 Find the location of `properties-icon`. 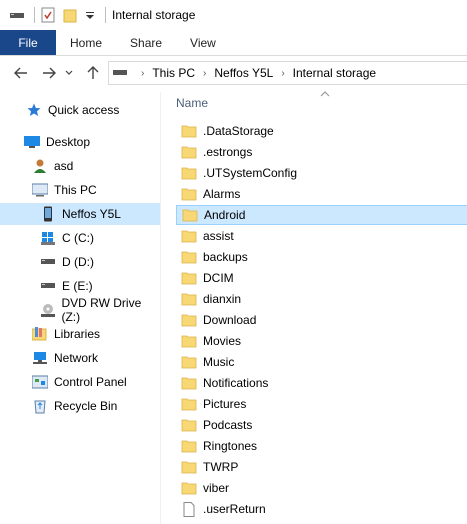

properties-icon is located at coordinates (48, 15).